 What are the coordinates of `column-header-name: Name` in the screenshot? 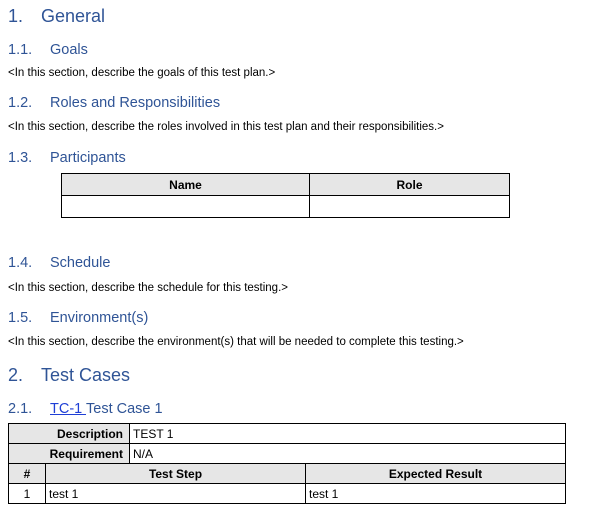 It's located at (185, 184).